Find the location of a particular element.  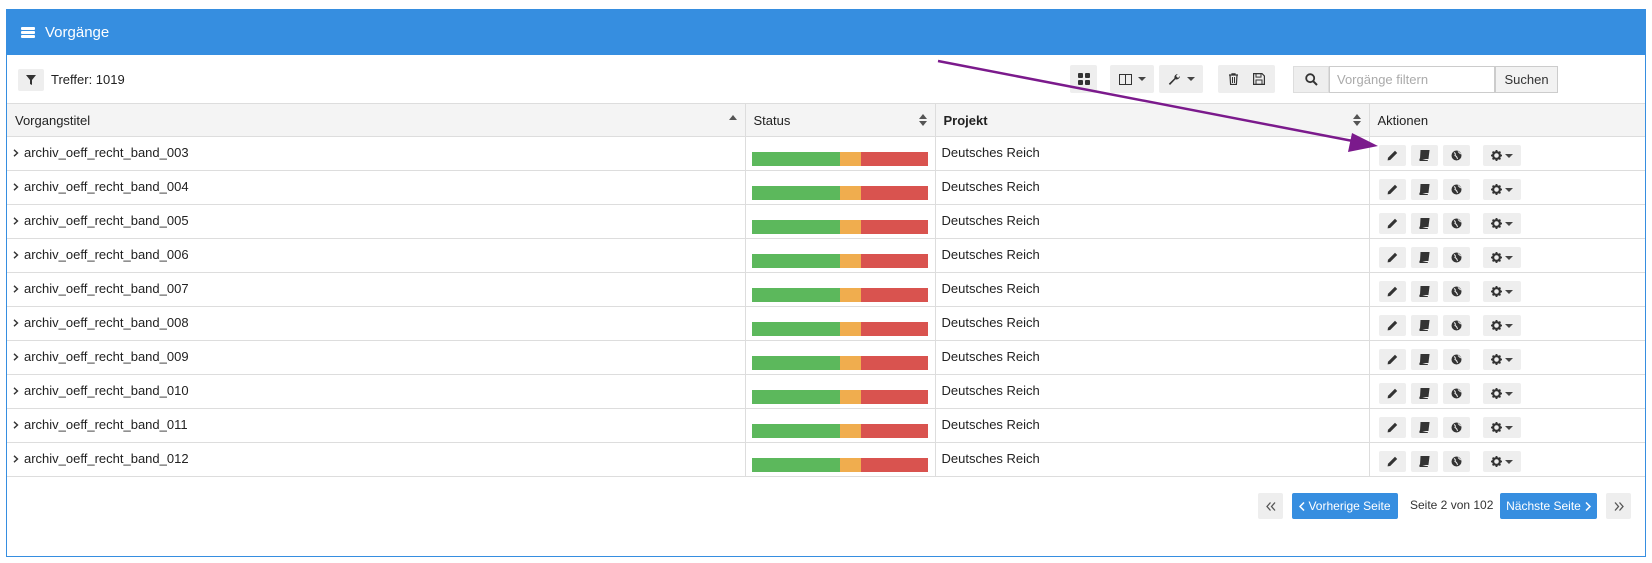

grid-view-button is located at coordinates (1083, 79).